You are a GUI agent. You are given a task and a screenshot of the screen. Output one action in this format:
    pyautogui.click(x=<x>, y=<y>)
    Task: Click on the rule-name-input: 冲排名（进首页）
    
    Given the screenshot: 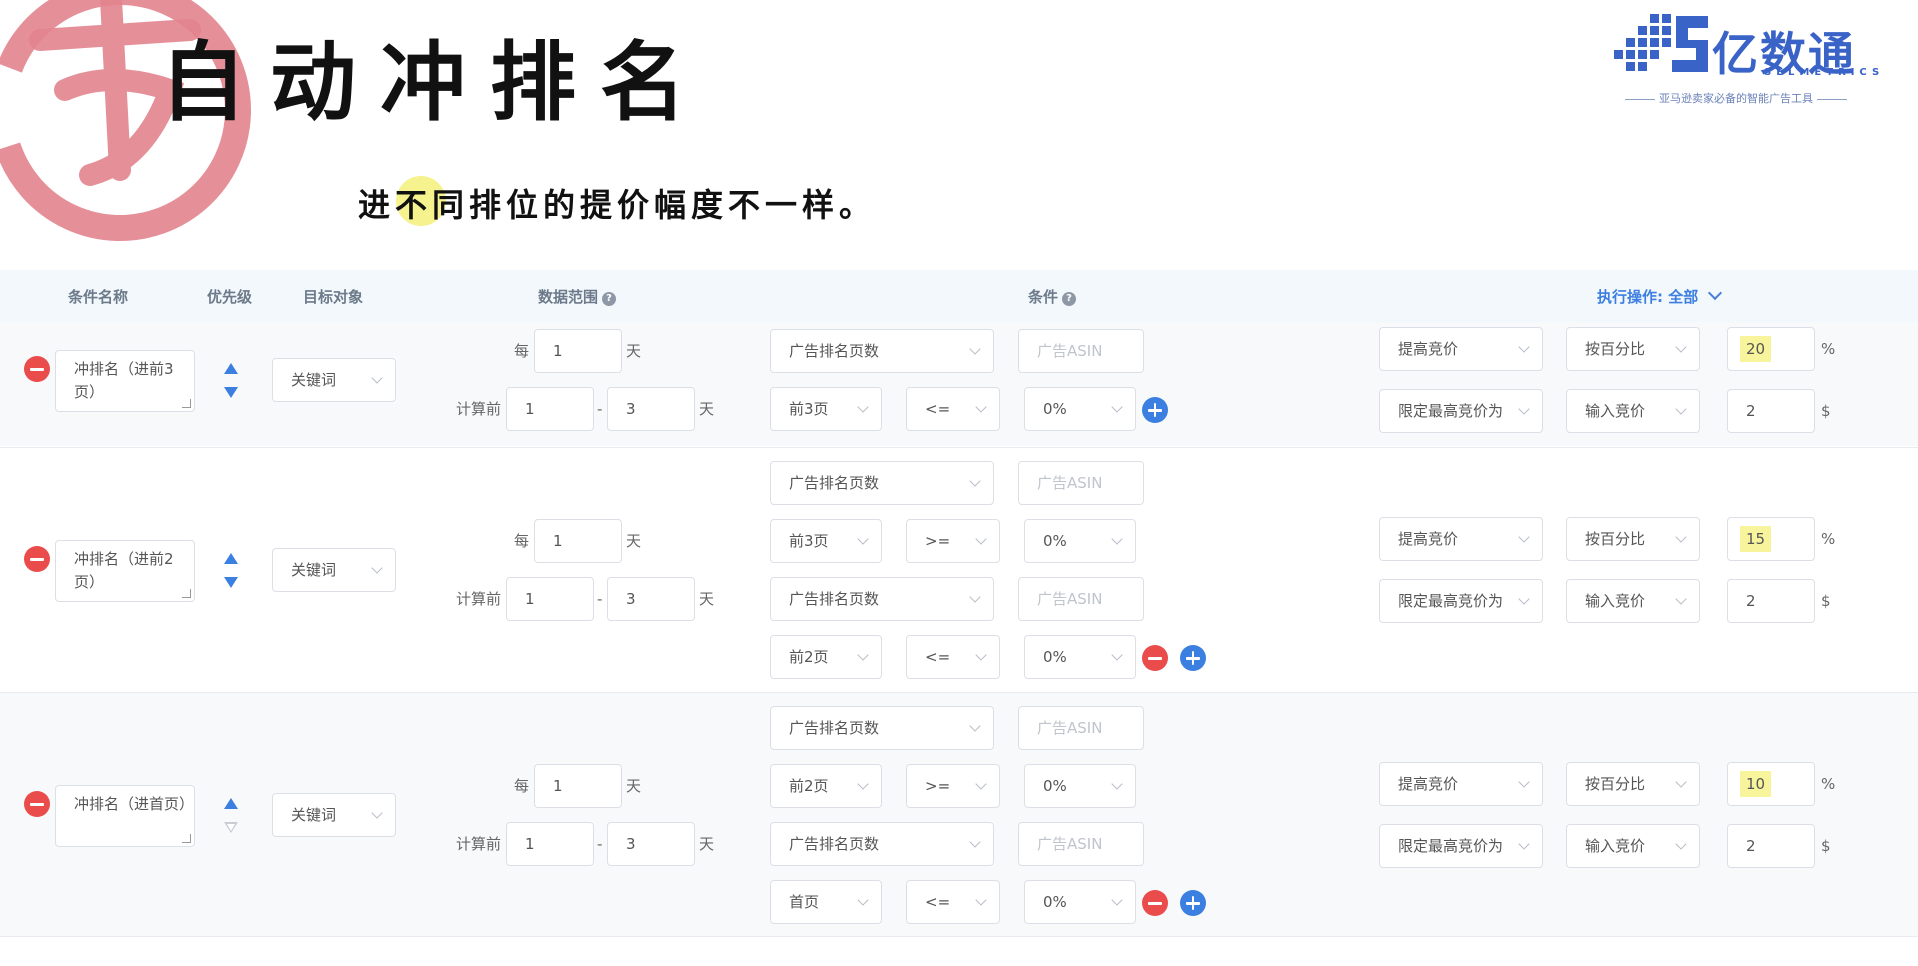 What is the action you would take?
    pyautogui.click(x=125, y=816)
    